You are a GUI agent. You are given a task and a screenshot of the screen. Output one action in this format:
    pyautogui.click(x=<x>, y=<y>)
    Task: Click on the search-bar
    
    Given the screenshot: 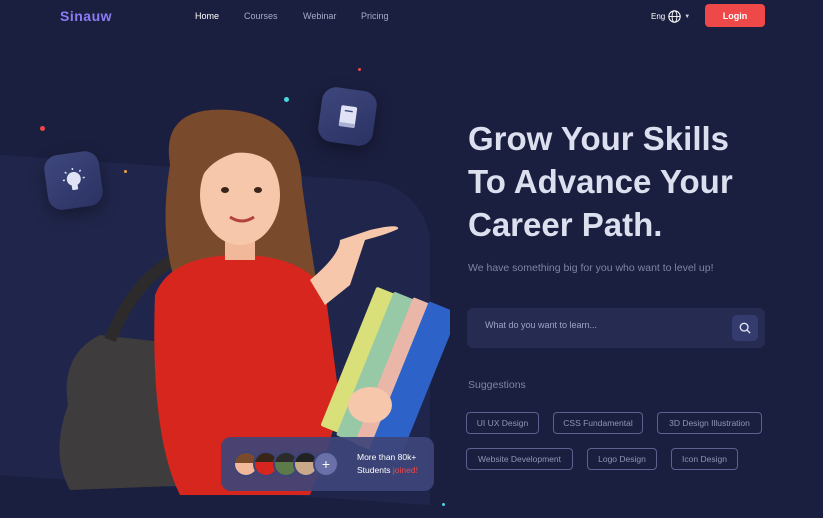 What is the action you would take?
    pyautogui.click(x=616, y=328)
    